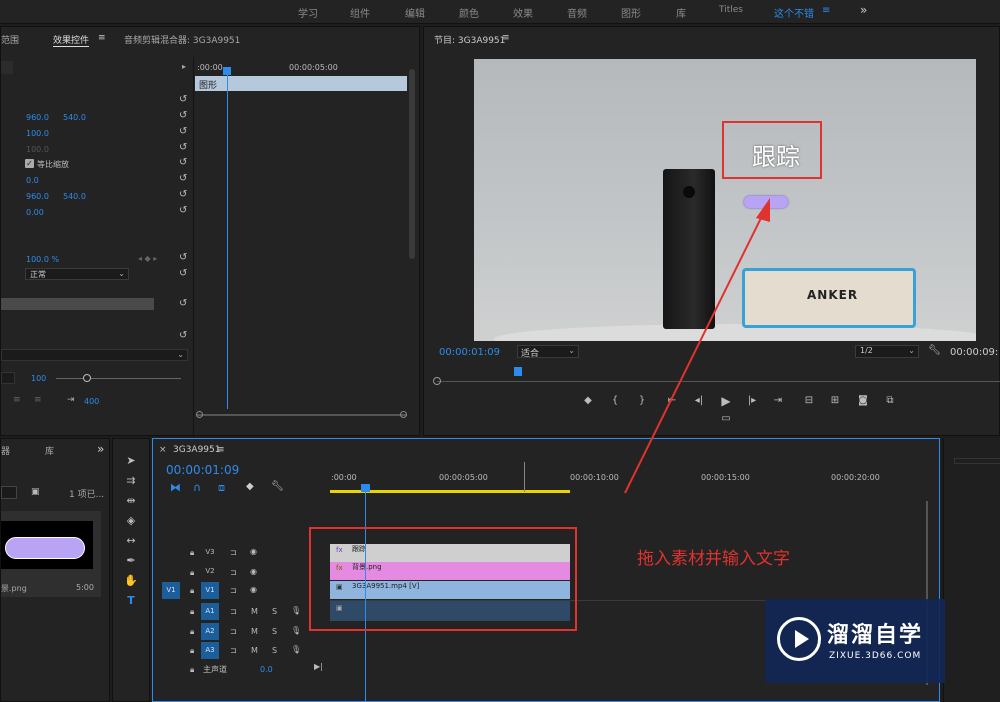 The height and width of the screenshot is (702, 1000). Describe the element at coordinates (863, 401) in the screenshot. I see `camera-icon: ◙` at that location.